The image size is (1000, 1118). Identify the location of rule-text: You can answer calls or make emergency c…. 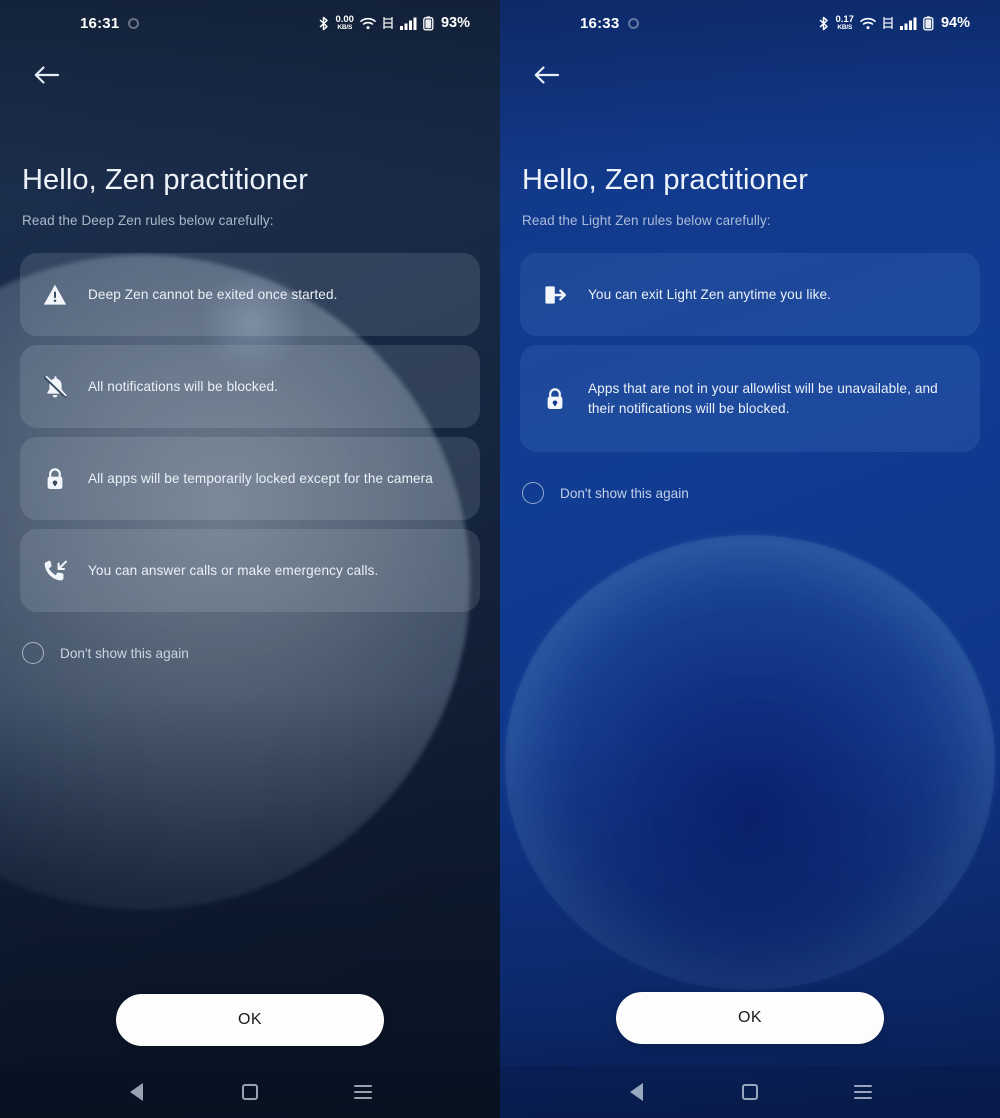
(233, 570).